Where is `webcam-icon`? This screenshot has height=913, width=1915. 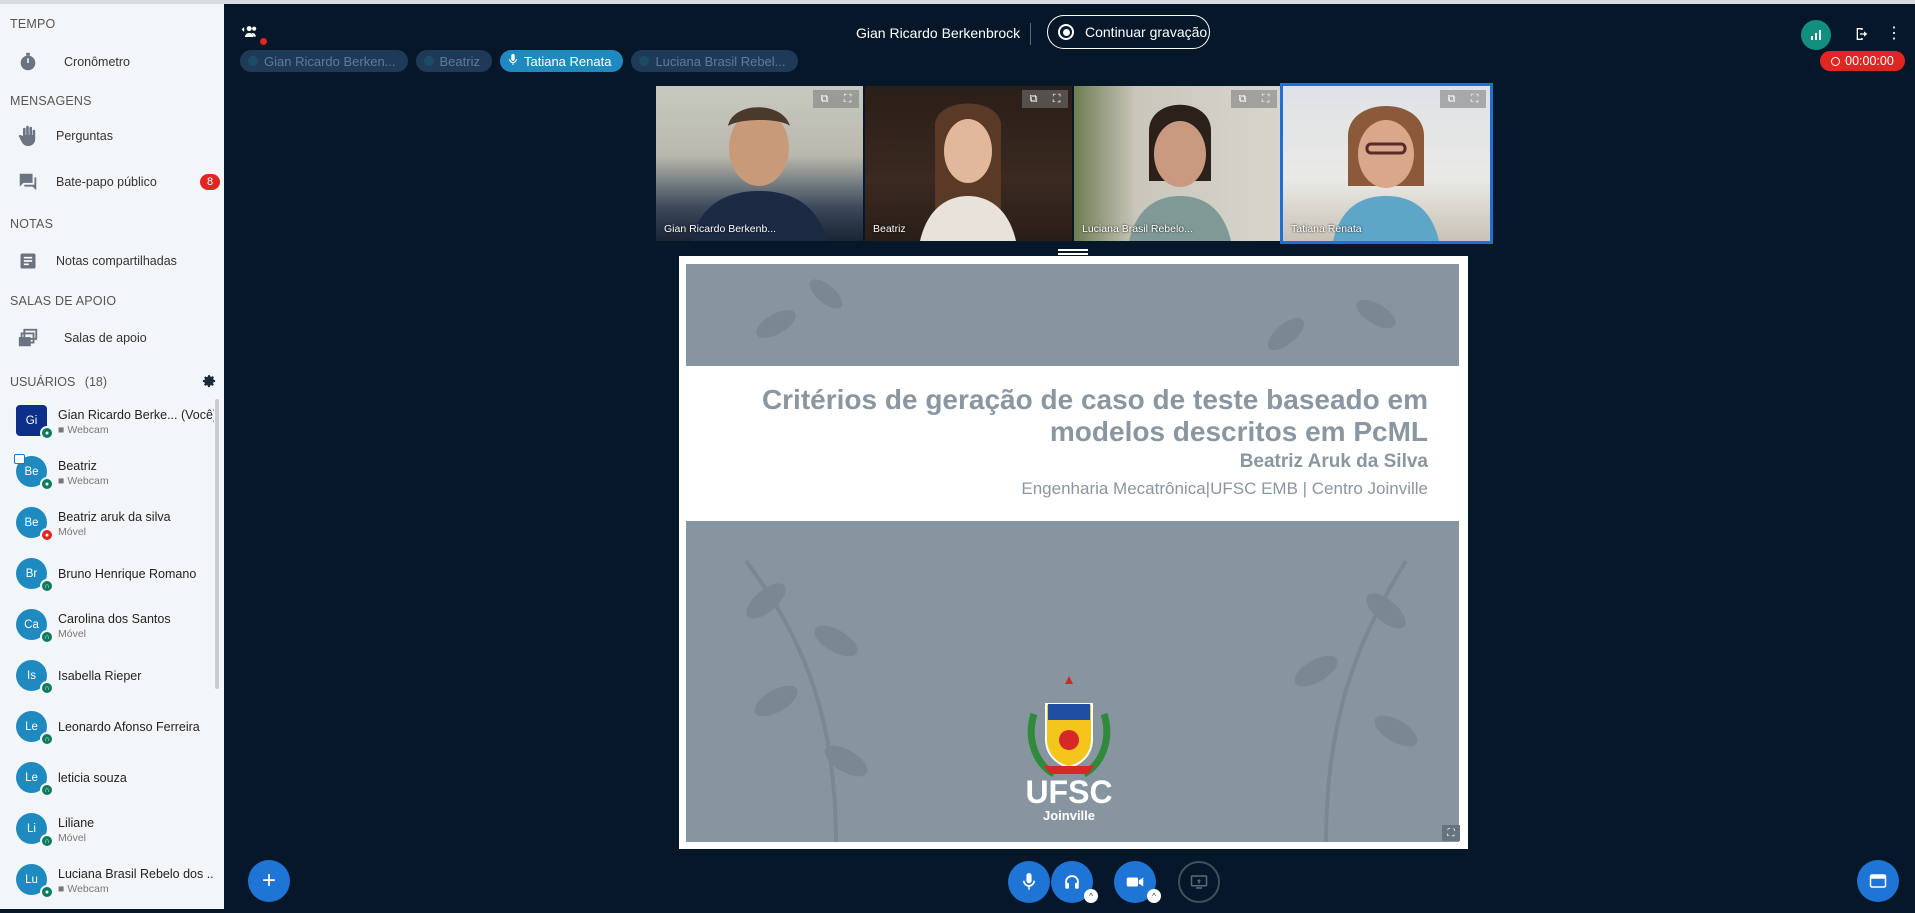
webcam-icon is located at coordinates (1135, 882).